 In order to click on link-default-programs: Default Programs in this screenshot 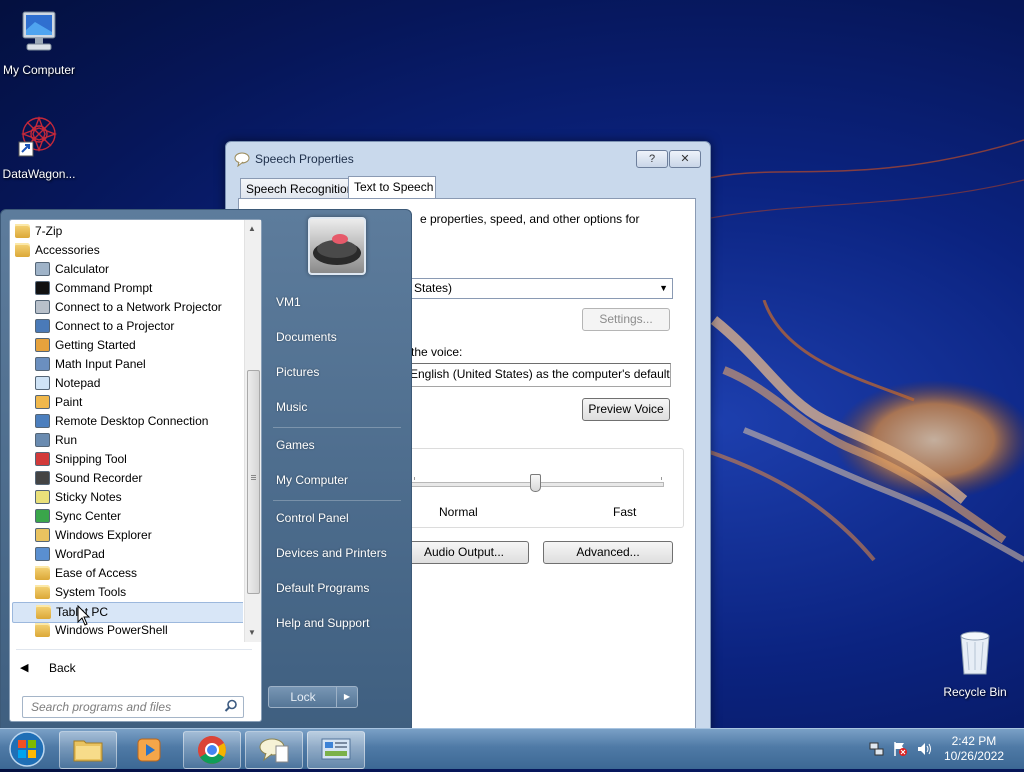, I will do `click(322, 588)`.